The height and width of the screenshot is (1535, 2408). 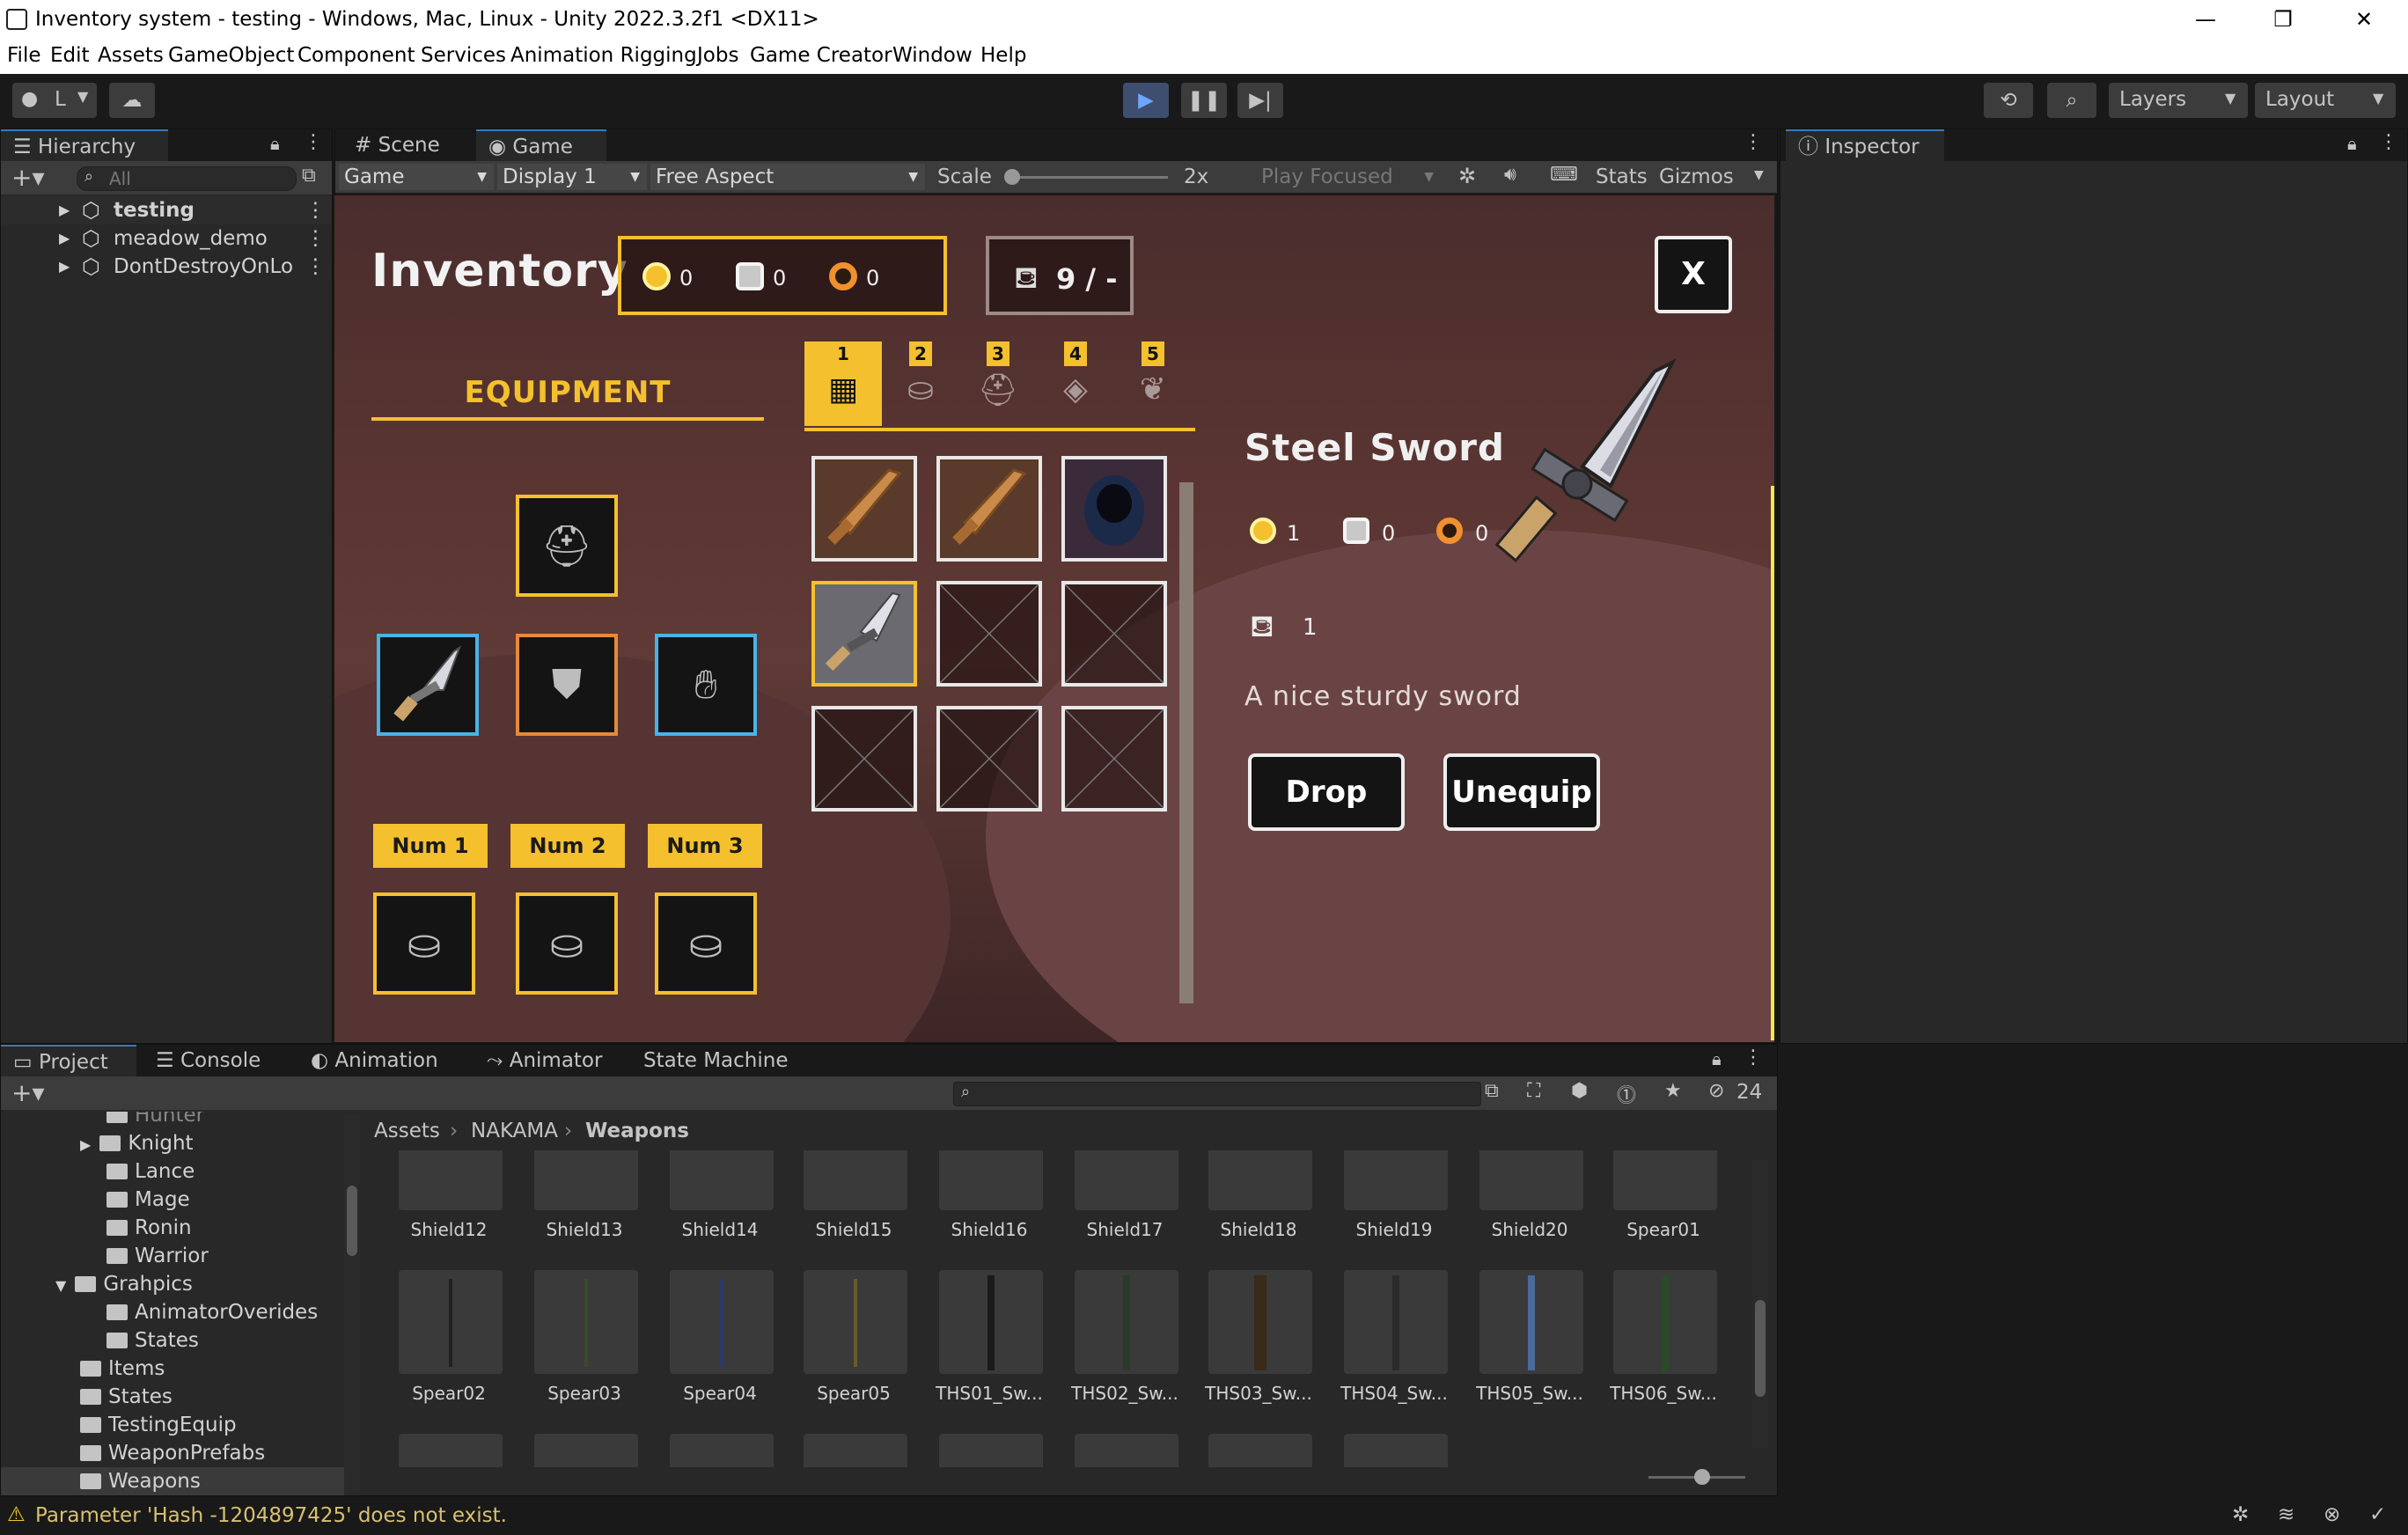 What do you see at coordinates (1663, 1207) in the screenshot?
I see `asset-item: Spear01` at bounding box center [1663, 1207].